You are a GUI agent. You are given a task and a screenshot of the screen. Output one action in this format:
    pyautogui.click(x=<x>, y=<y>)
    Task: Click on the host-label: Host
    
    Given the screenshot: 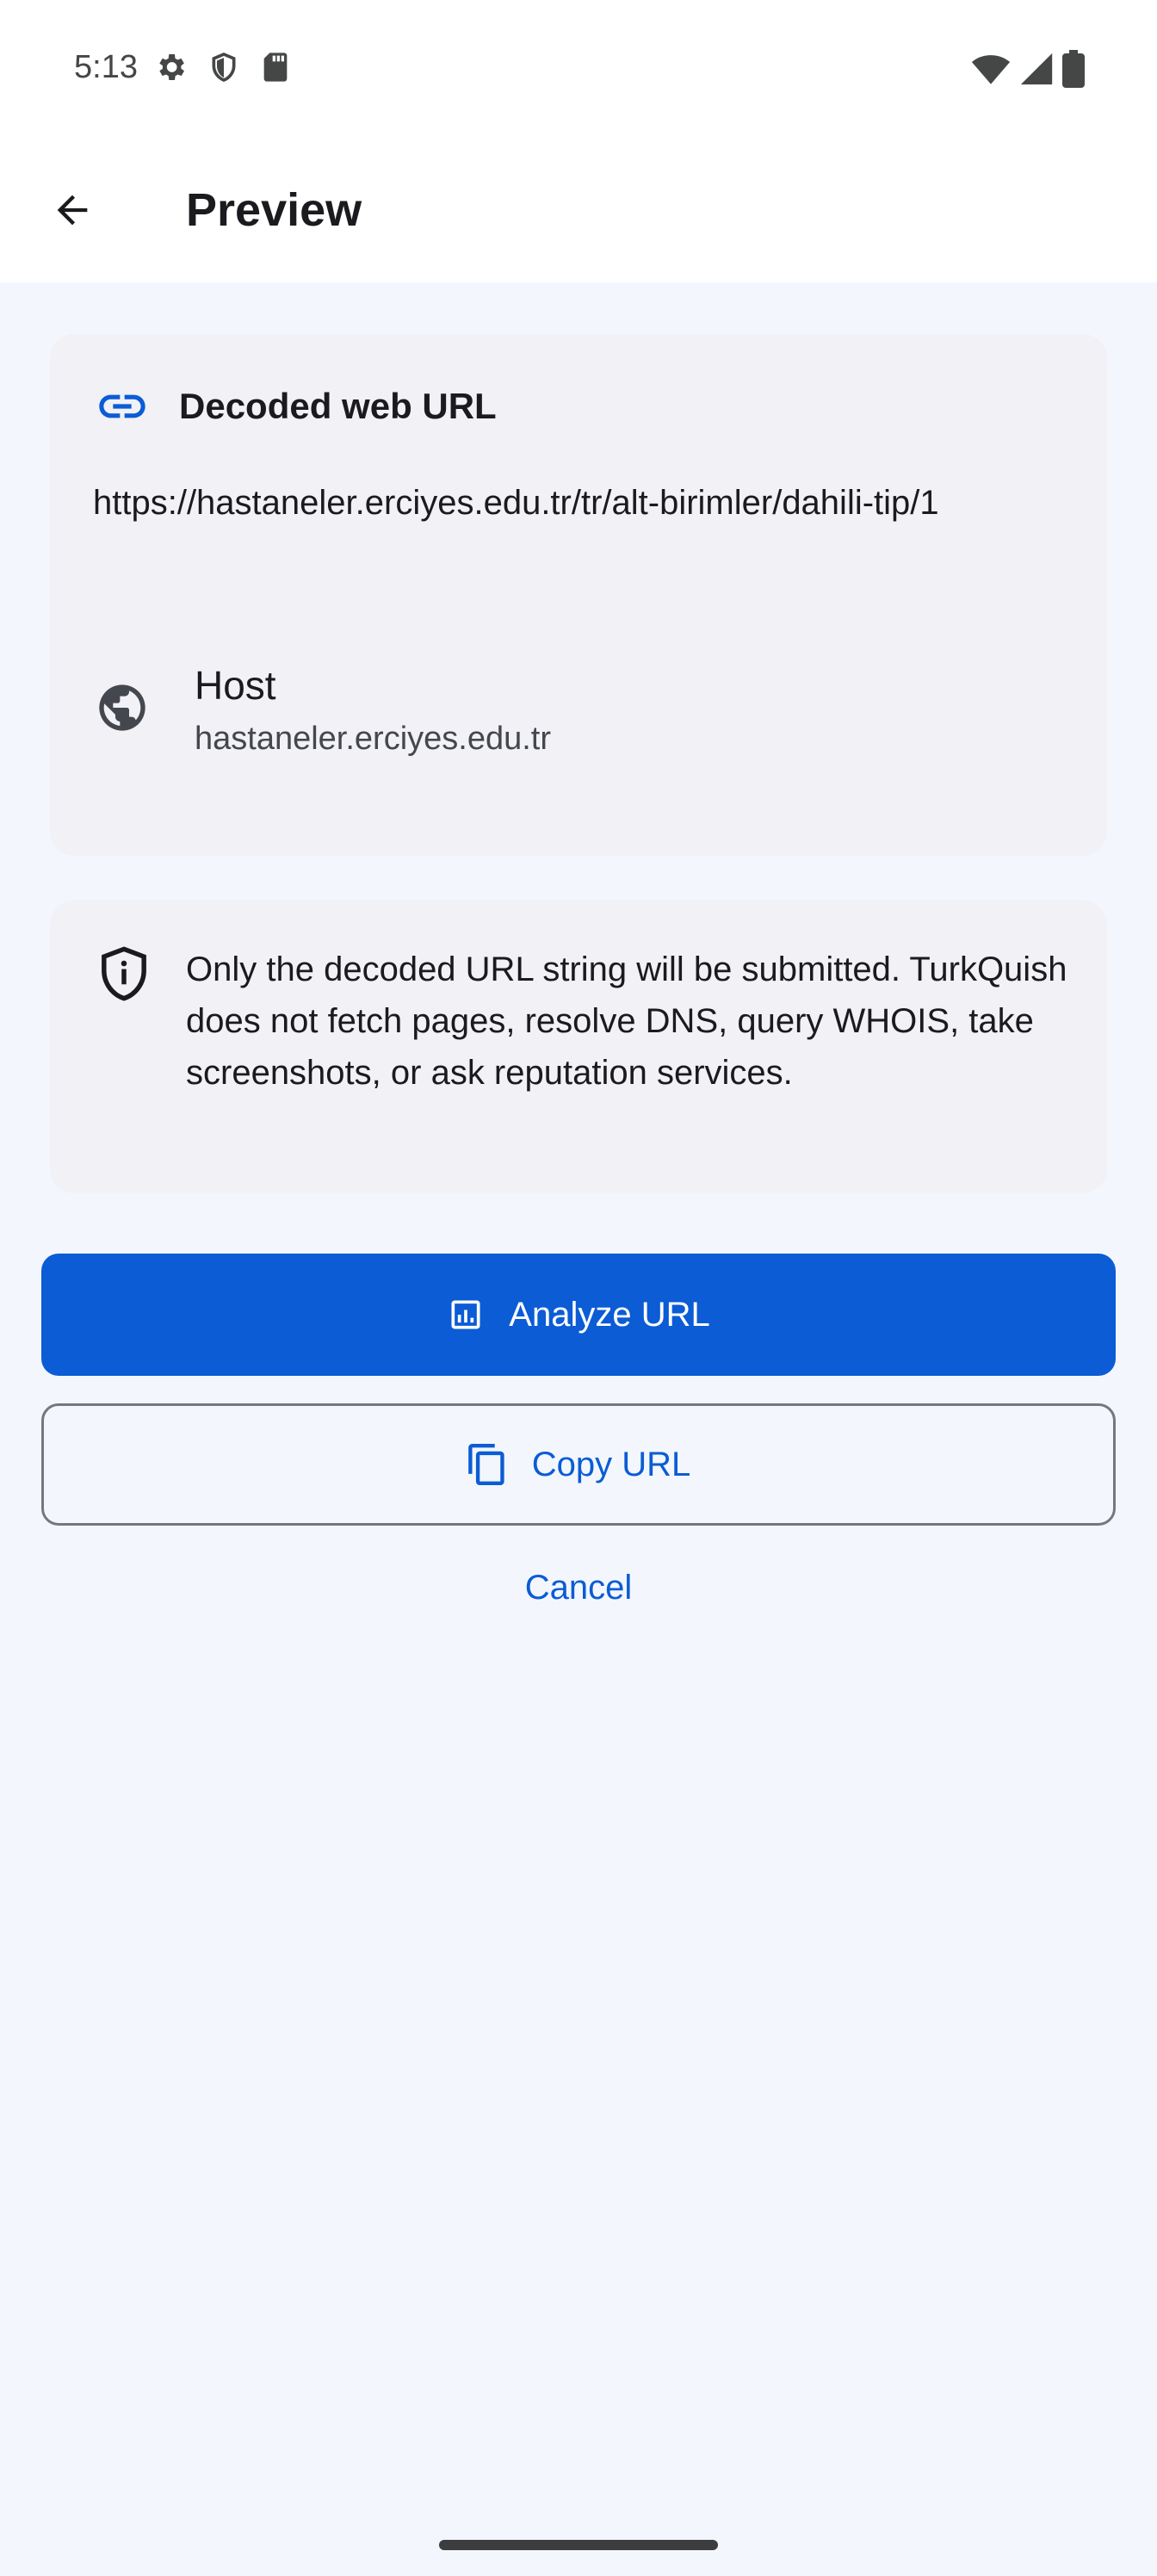 What is the action you would take?
    pyautogui.click(x=236, y=685)
    